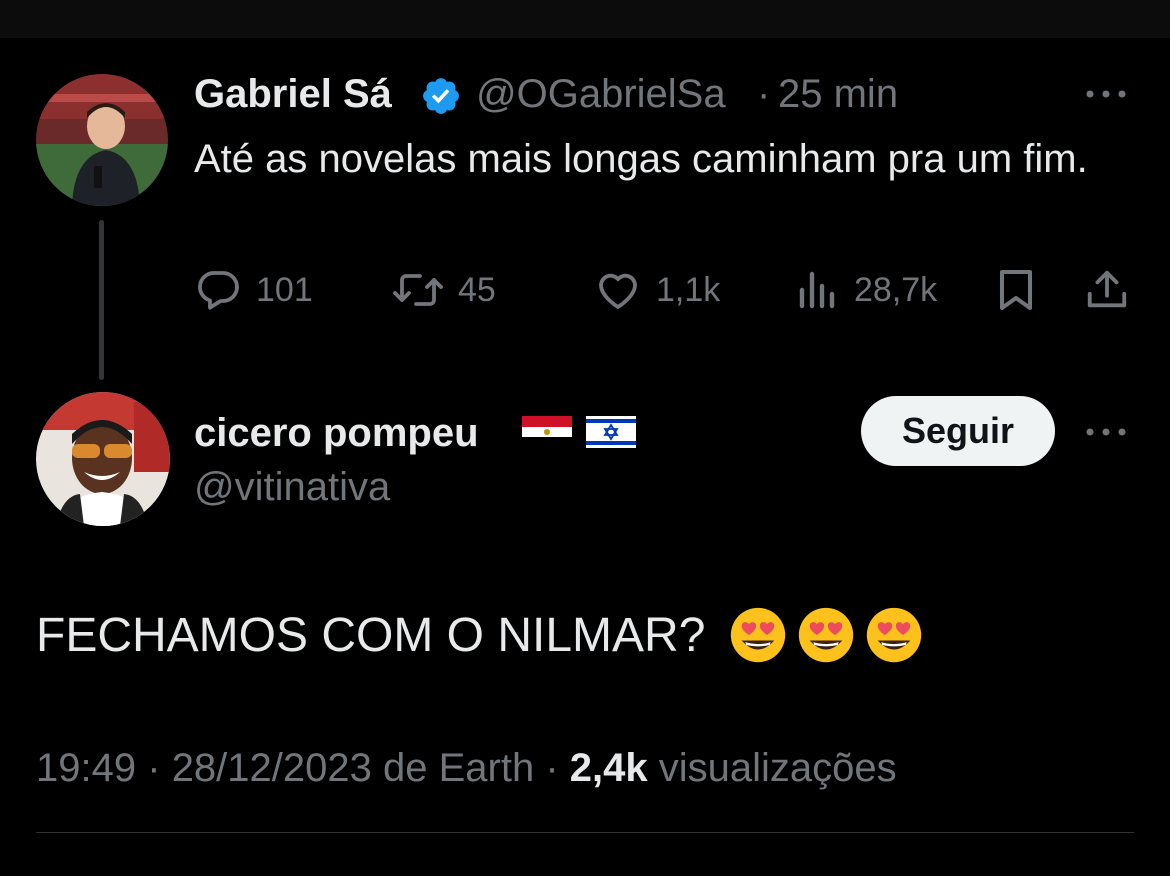 Image resolution: width=1170 pixels, height=876 pixels. I want to click on top-bar, so click(585, 19).